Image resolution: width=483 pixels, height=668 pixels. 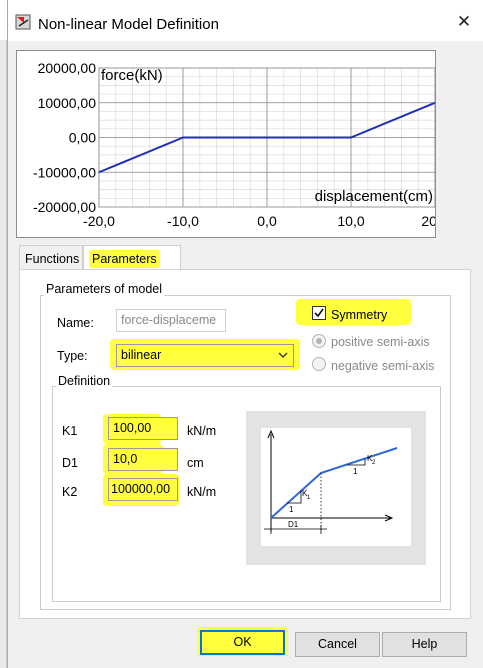 What do you see at coordinates (309, 498) in the screenshot?
I see `diagram-k1-subscript: 1` at bounding box center [309, 498].